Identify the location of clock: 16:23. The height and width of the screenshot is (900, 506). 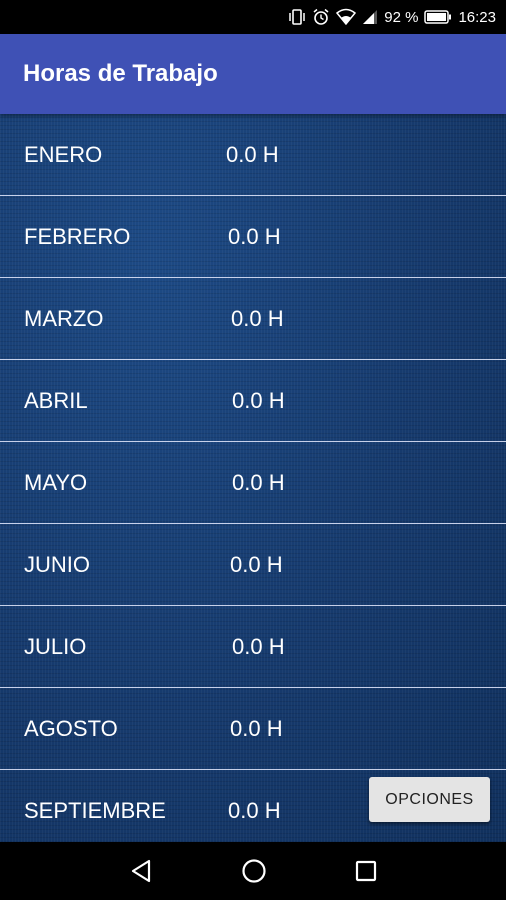
(477, 17).